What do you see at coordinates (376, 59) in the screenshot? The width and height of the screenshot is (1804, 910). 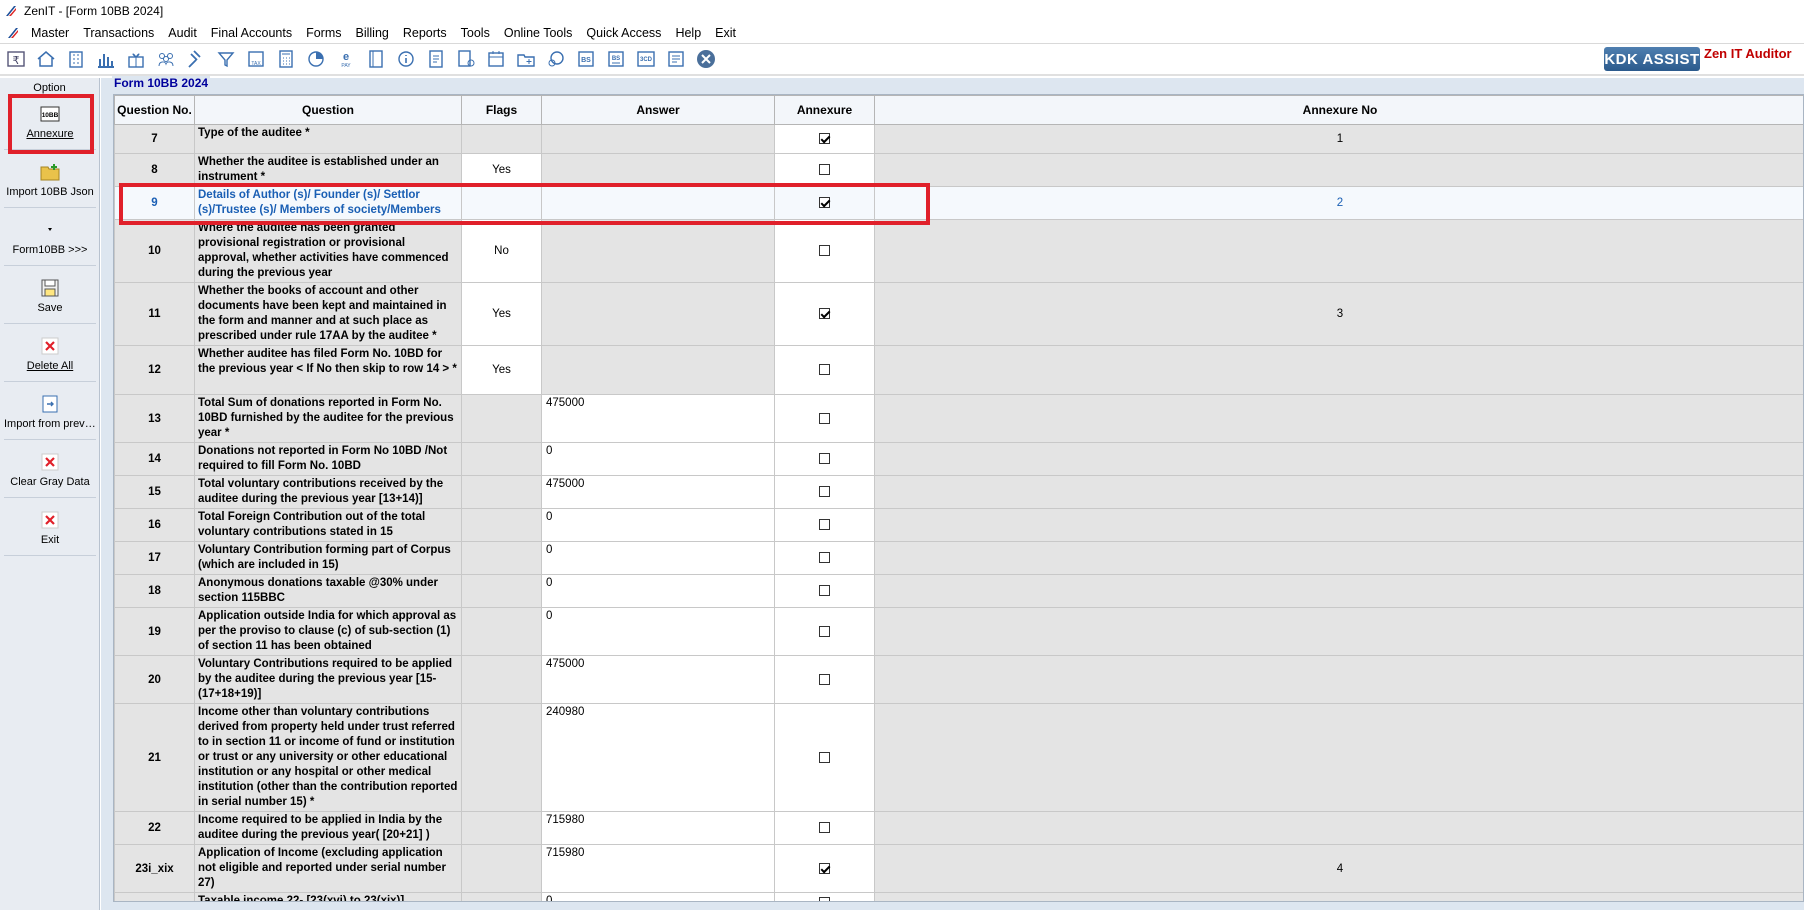 I see `book-icon` at bounding box center [376, 59].